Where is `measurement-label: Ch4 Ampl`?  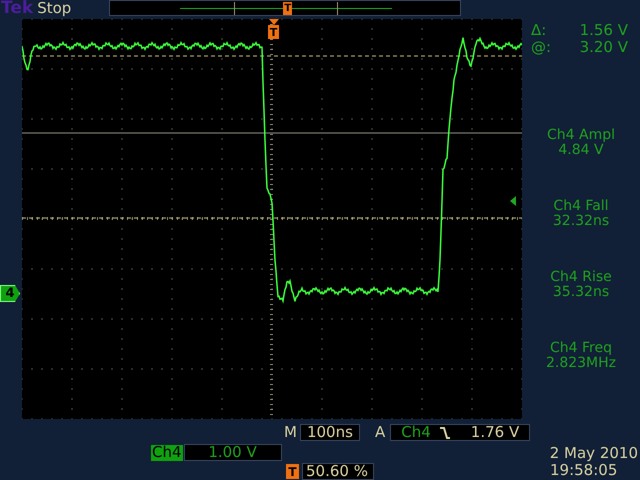 measurement-label: Ch4 Ampl is located at coordinates (581, 135).